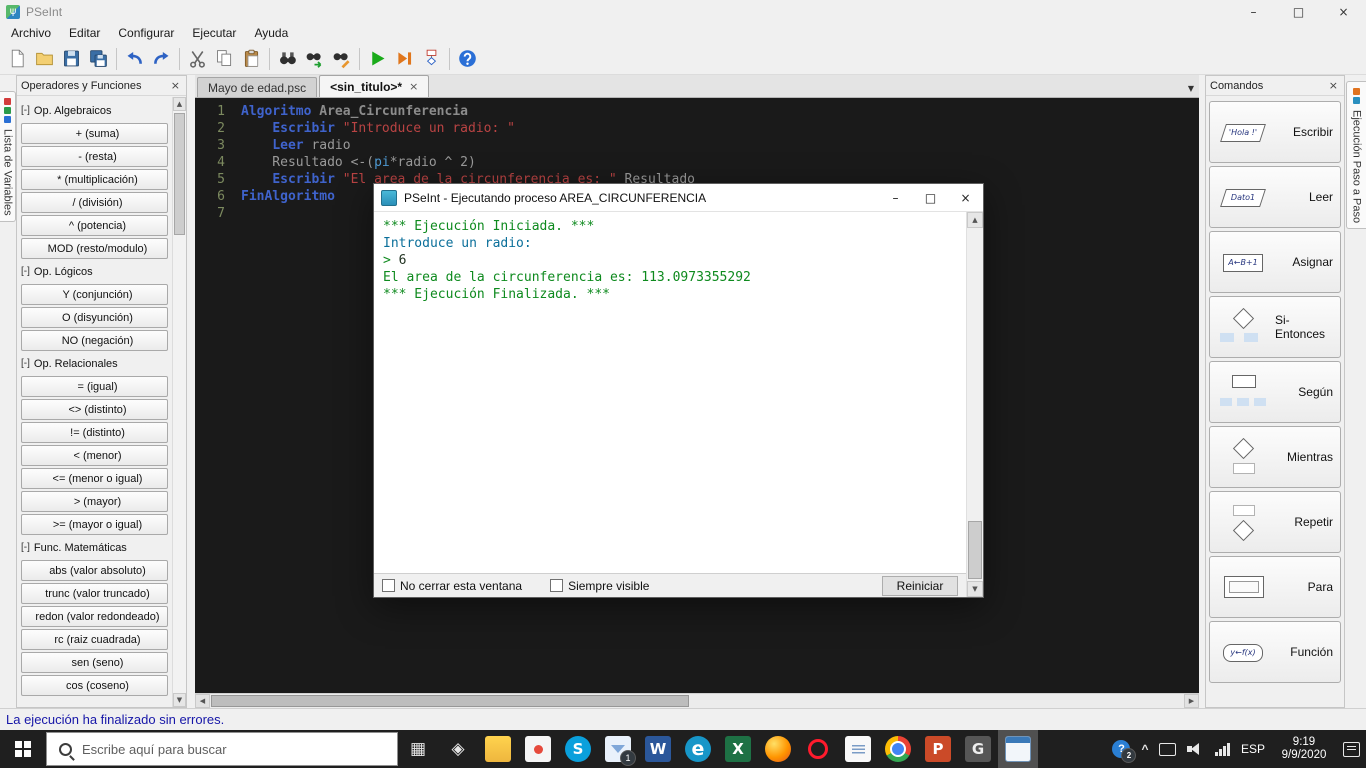  I want to click on powerpoint-icon: P, so click(938, 749).